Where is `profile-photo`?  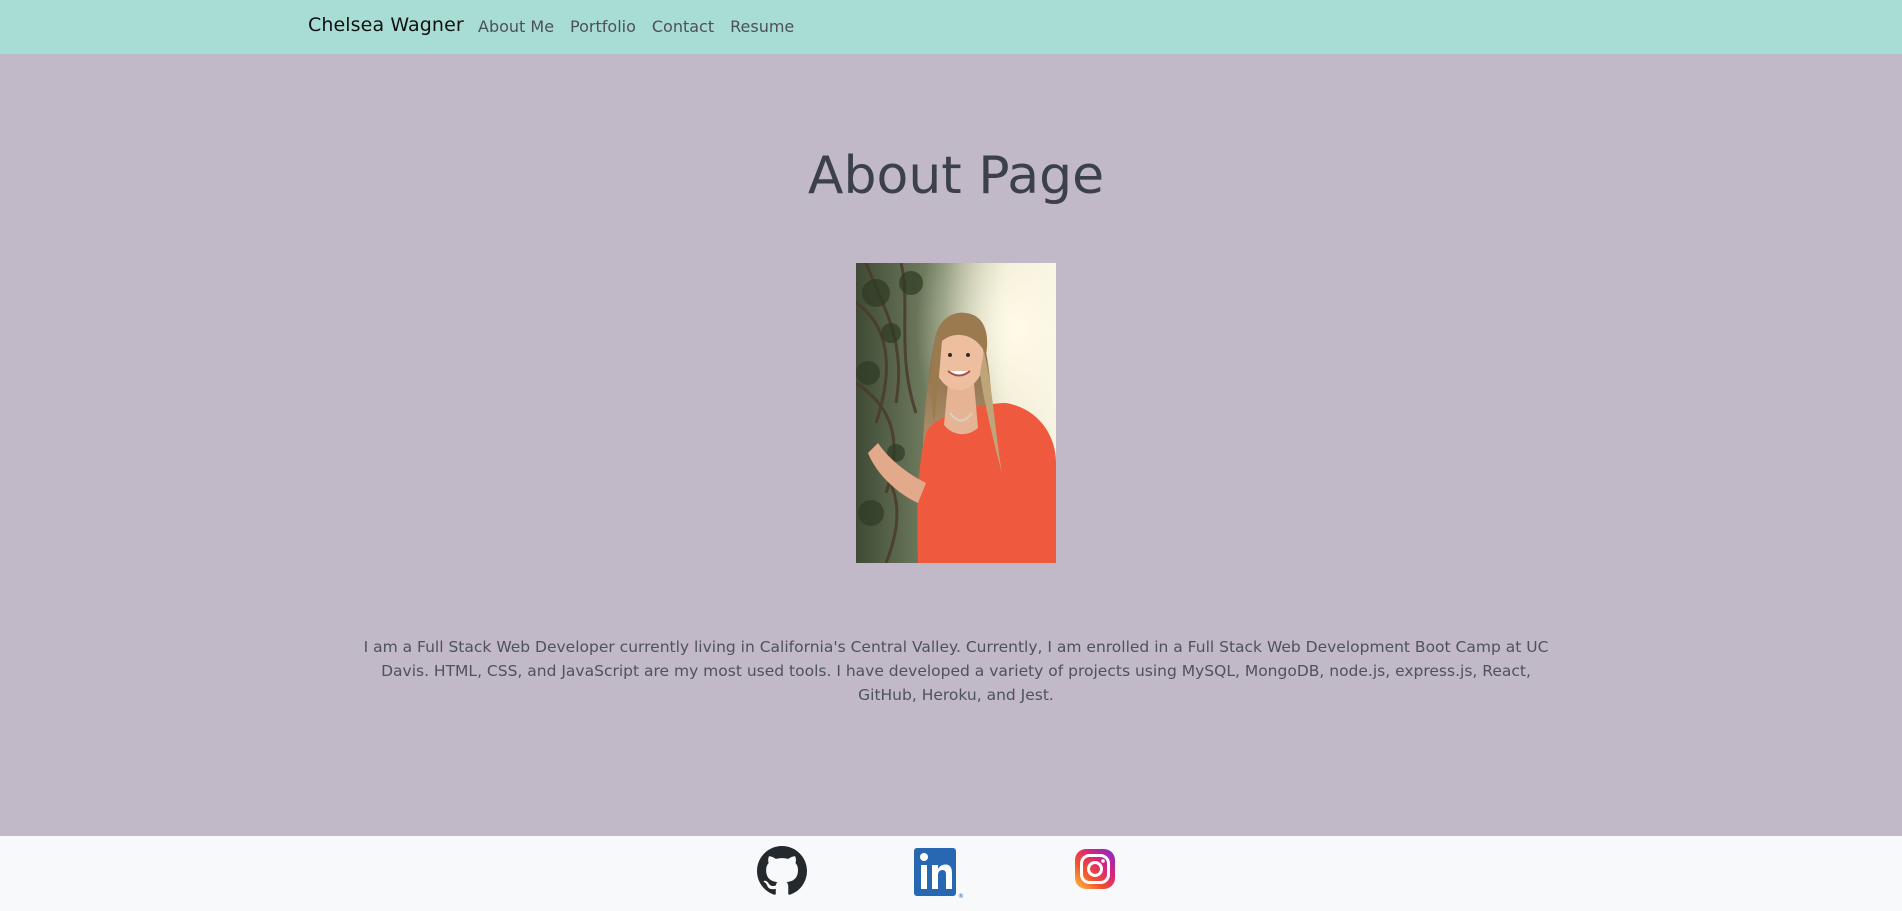 profile-photo is located at coordinates (956, 413).